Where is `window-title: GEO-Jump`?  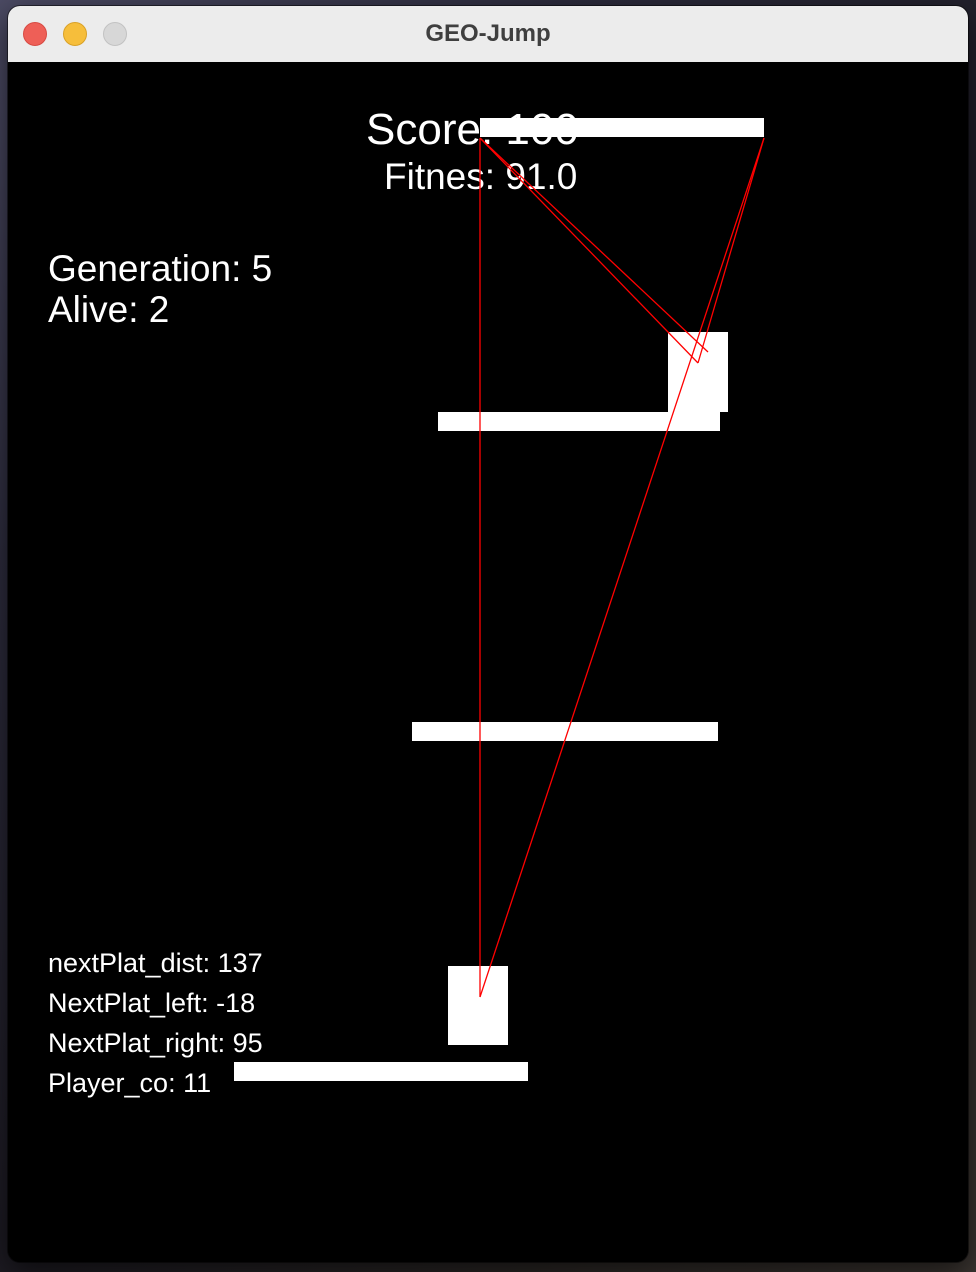 window-title: GEO-Jump is located at coordinates (488, 33).